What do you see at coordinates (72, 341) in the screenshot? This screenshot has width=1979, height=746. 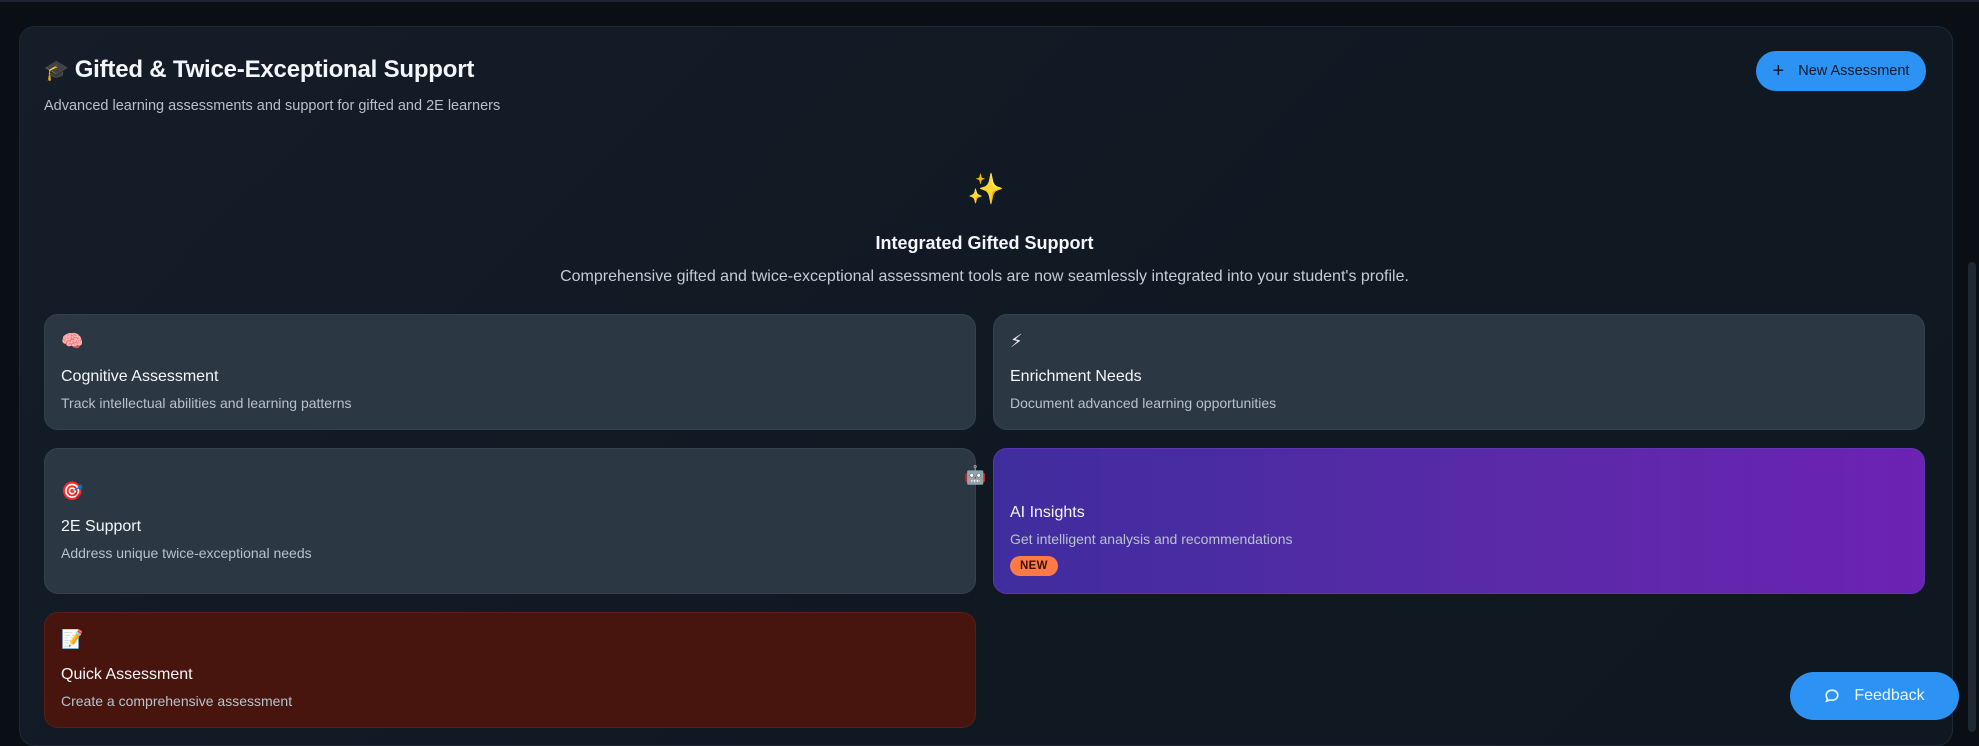 I see `brain-icon: 🧠` at bounding box center [72, 341].